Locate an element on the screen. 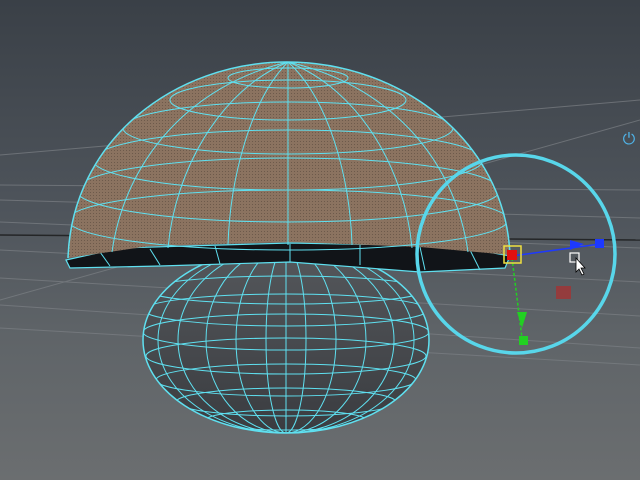 The image size is (640, 480). cursor-arrow-icon is located at coordinates (577, 264).